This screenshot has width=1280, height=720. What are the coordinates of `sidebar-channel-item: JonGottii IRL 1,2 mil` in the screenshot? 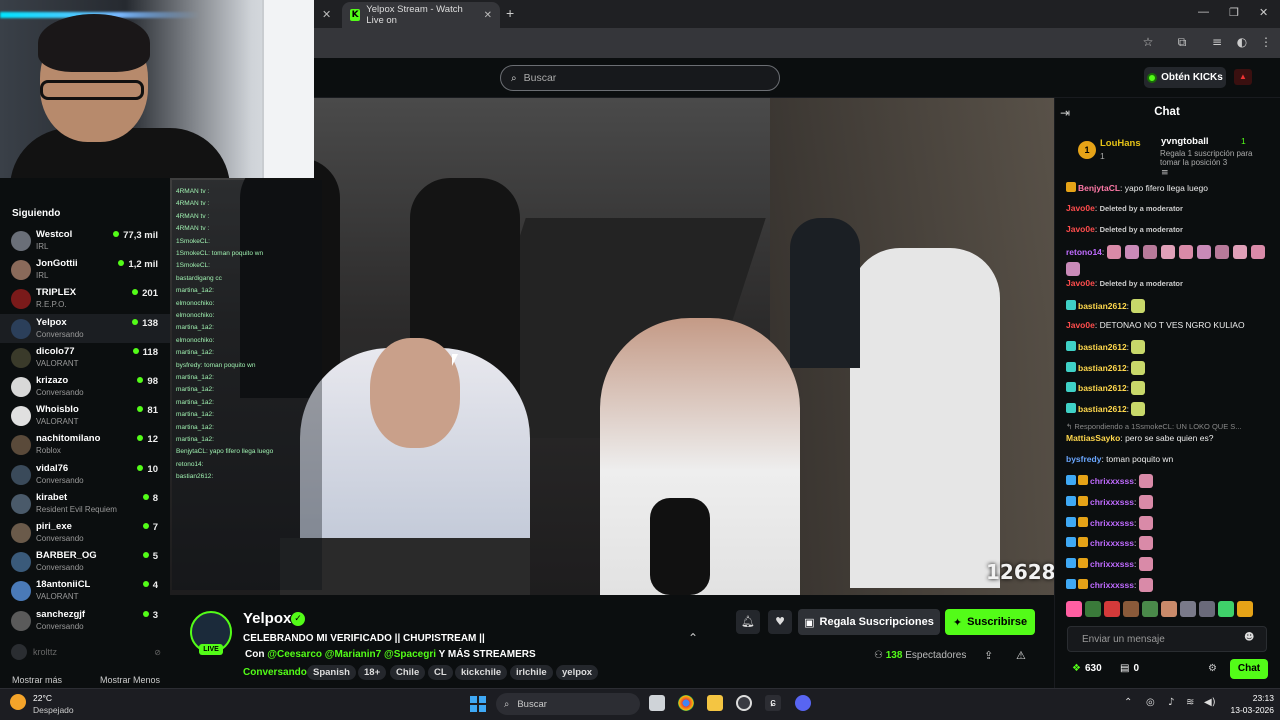 It's located at (85, 269).